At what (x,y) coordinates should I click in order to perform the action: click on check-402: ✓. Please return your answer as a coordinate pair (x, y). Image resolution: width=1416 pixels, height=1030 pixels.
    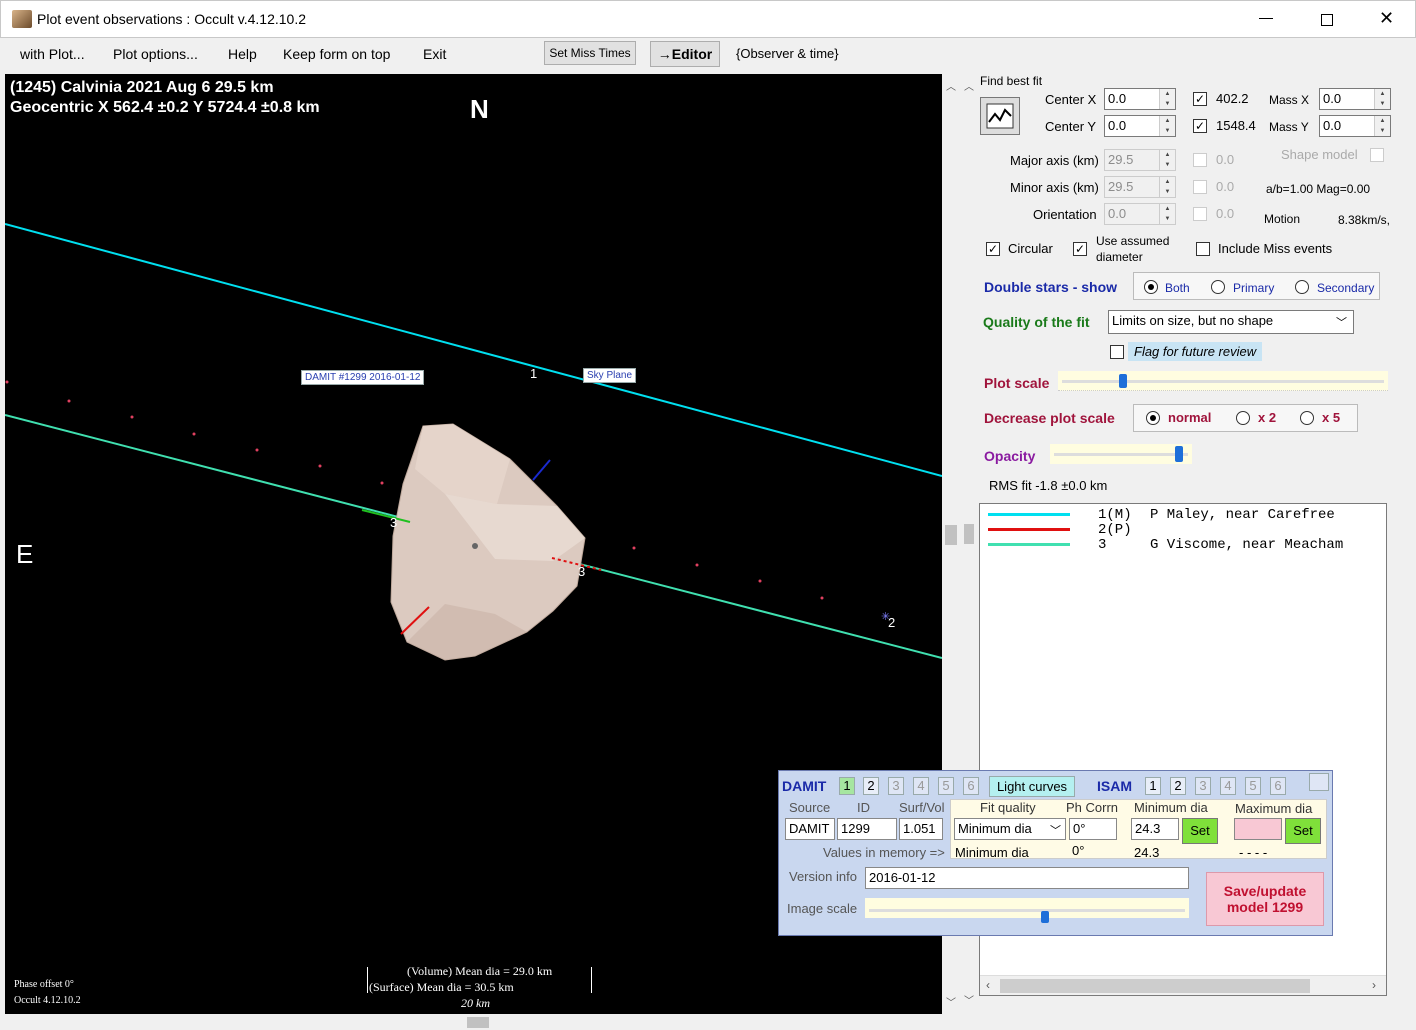
    Looking at the image, I should click on (1200, 99).